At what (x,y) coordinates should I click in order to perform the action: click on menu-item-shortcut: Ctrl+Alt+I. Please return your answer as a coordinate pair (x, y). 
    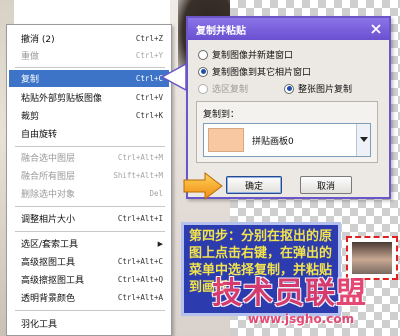
    Looking at the image, I should click on (140, 218).